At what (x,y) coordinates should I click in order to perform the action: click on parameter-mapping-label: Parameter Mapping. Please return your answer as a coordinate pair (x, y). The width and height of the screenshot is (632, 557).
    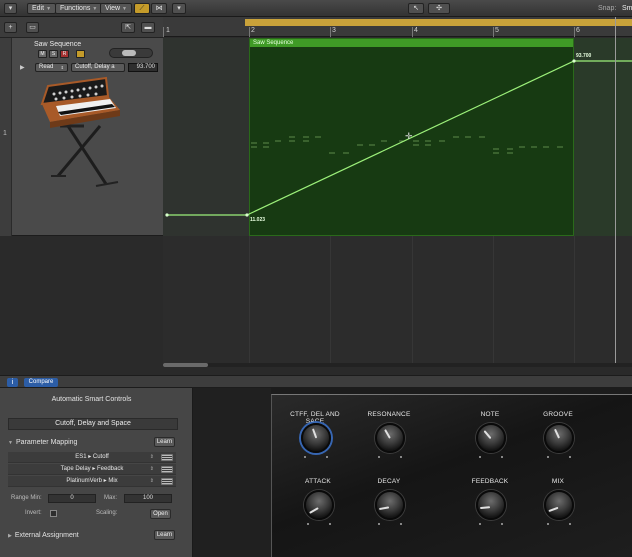
    Looking at the image, I should click on (46, 442).